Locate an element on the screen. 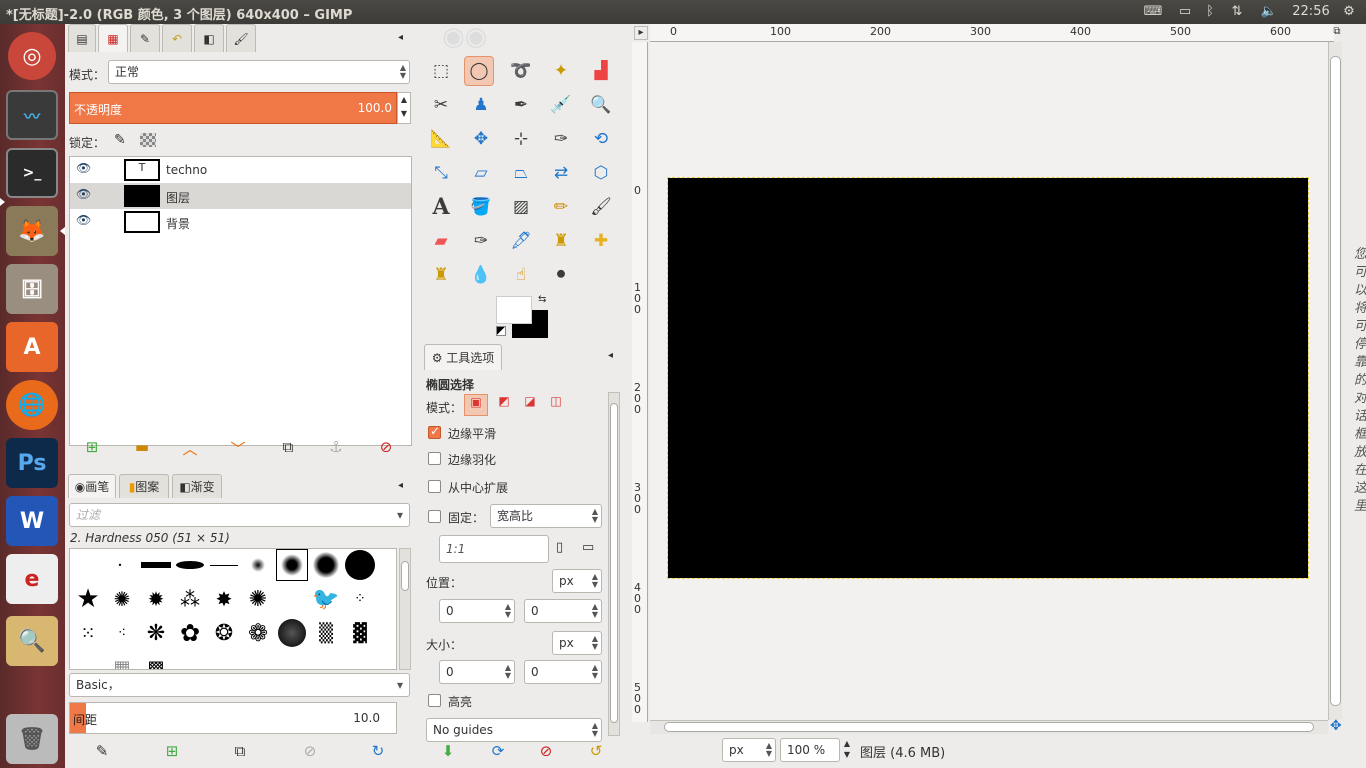 The height and width of the screenshot is (768, 1366). horizontal-scrollbar is located at coordinates (989, 727).